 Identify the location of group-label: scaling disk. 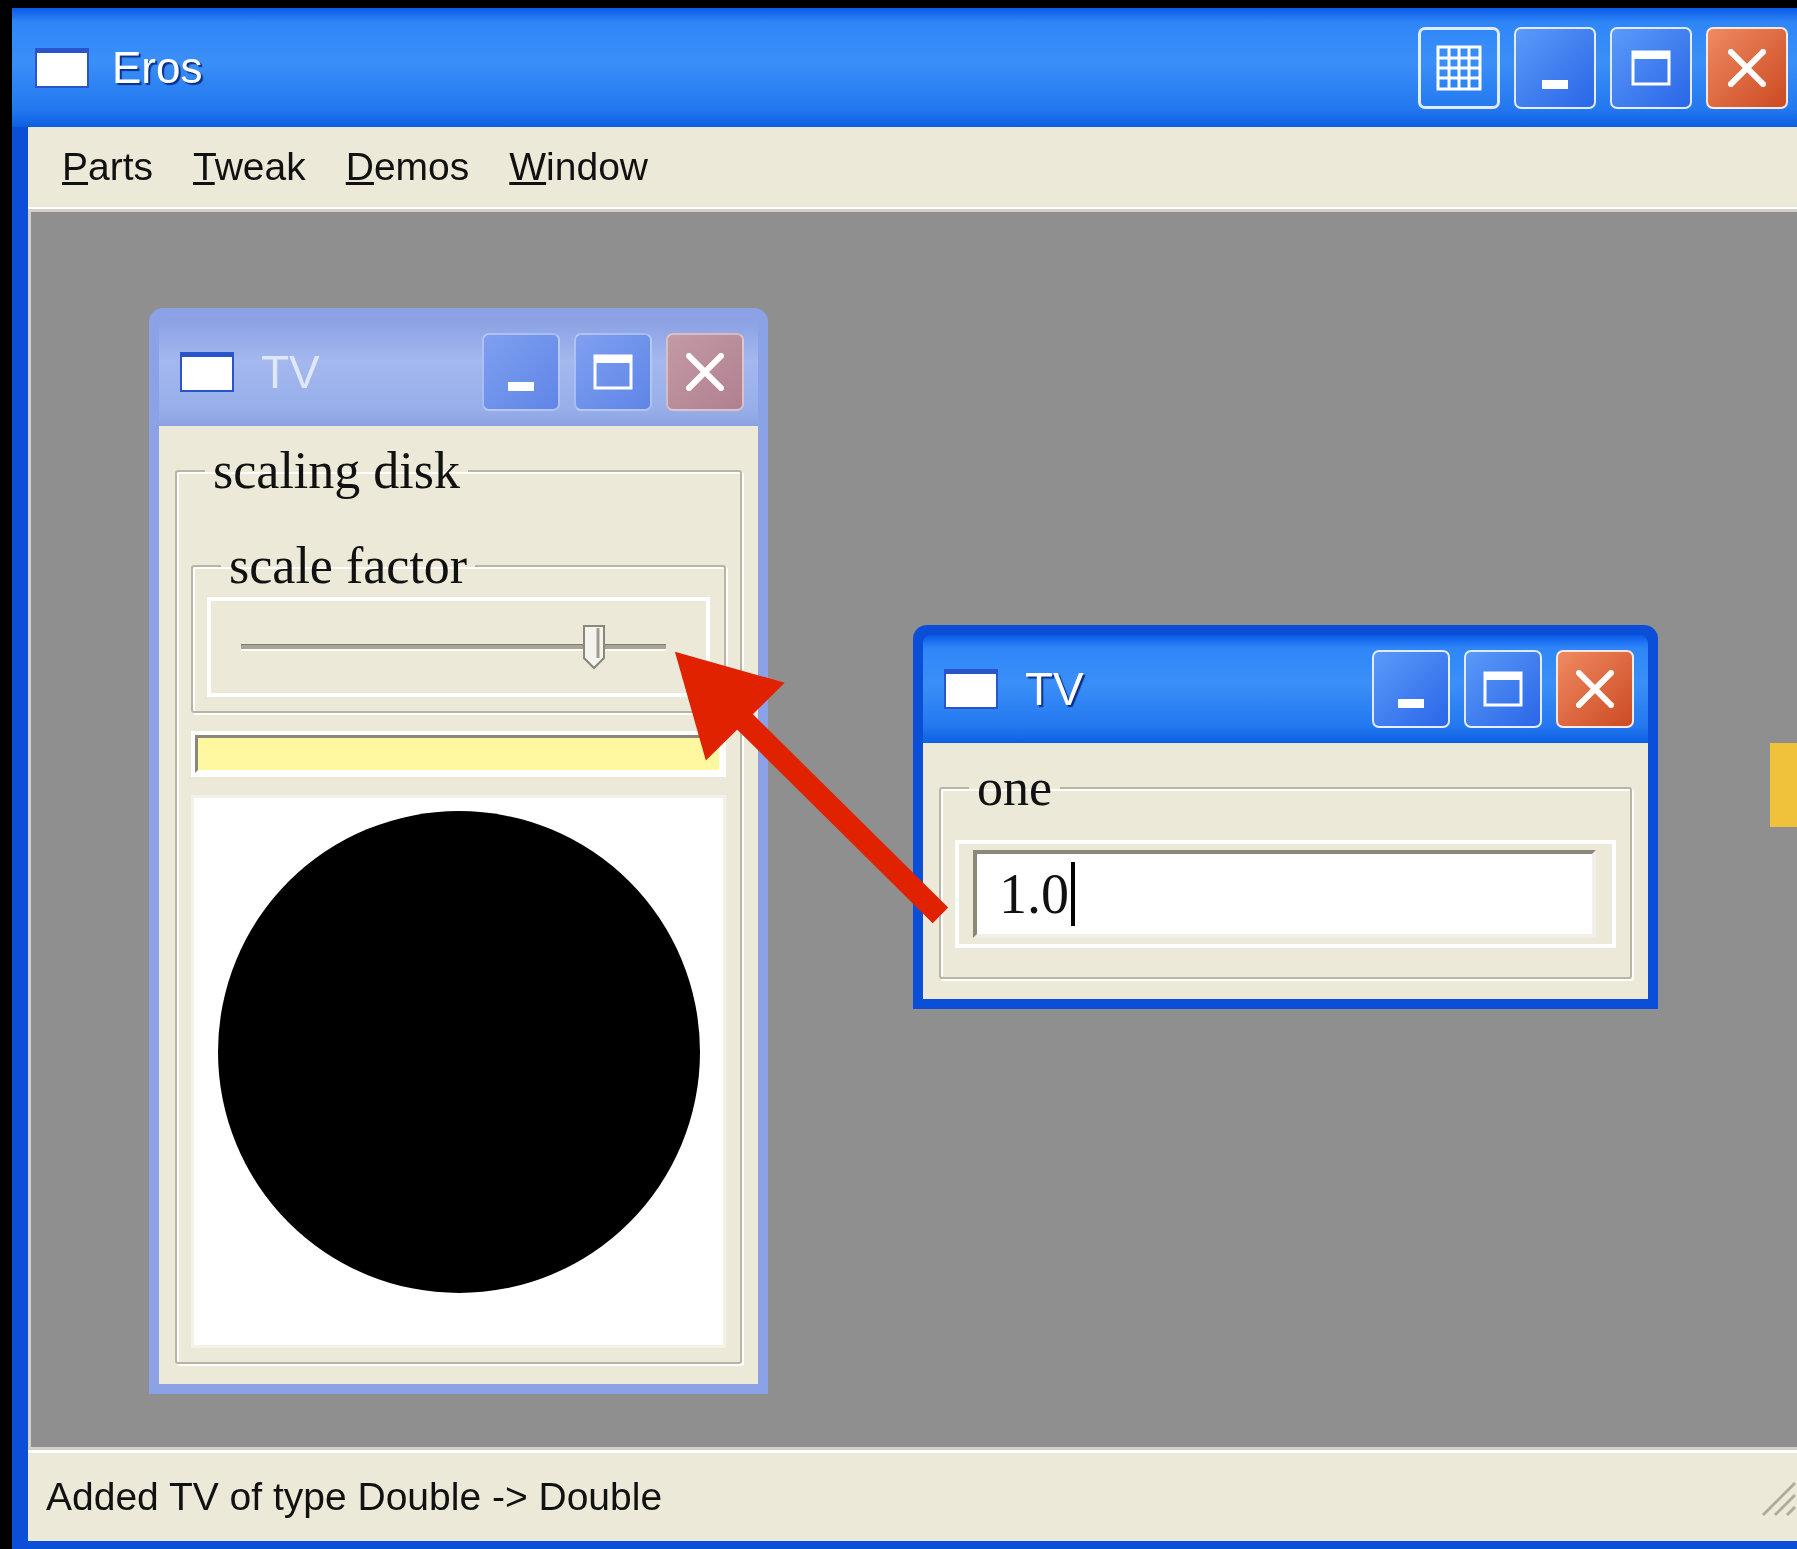
(336, 471).